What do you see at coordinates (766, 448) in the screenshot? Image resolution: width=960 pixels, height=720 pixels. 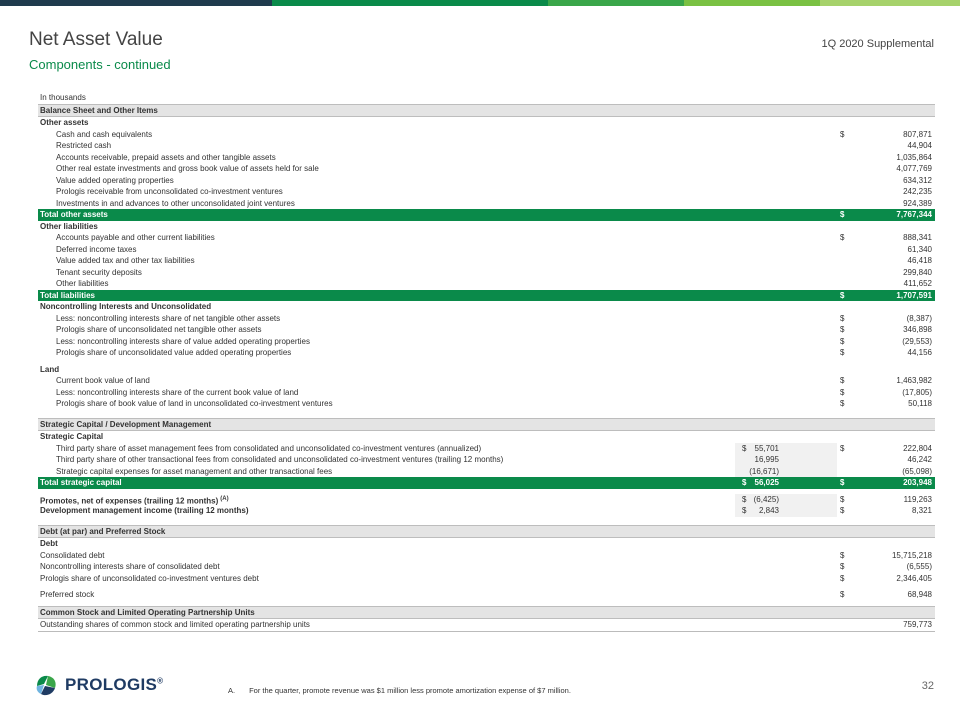 I see `row-value-quarter: 55,701` at bounding box center [766, 448].